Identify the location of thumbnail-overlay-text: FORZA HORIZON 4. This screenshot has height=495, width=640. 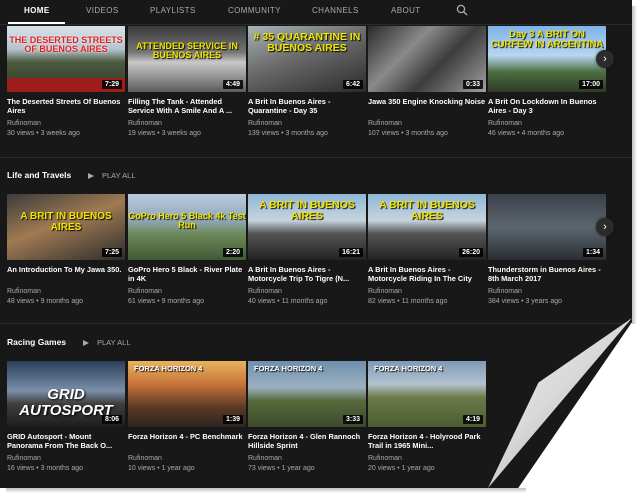
(168, 368).